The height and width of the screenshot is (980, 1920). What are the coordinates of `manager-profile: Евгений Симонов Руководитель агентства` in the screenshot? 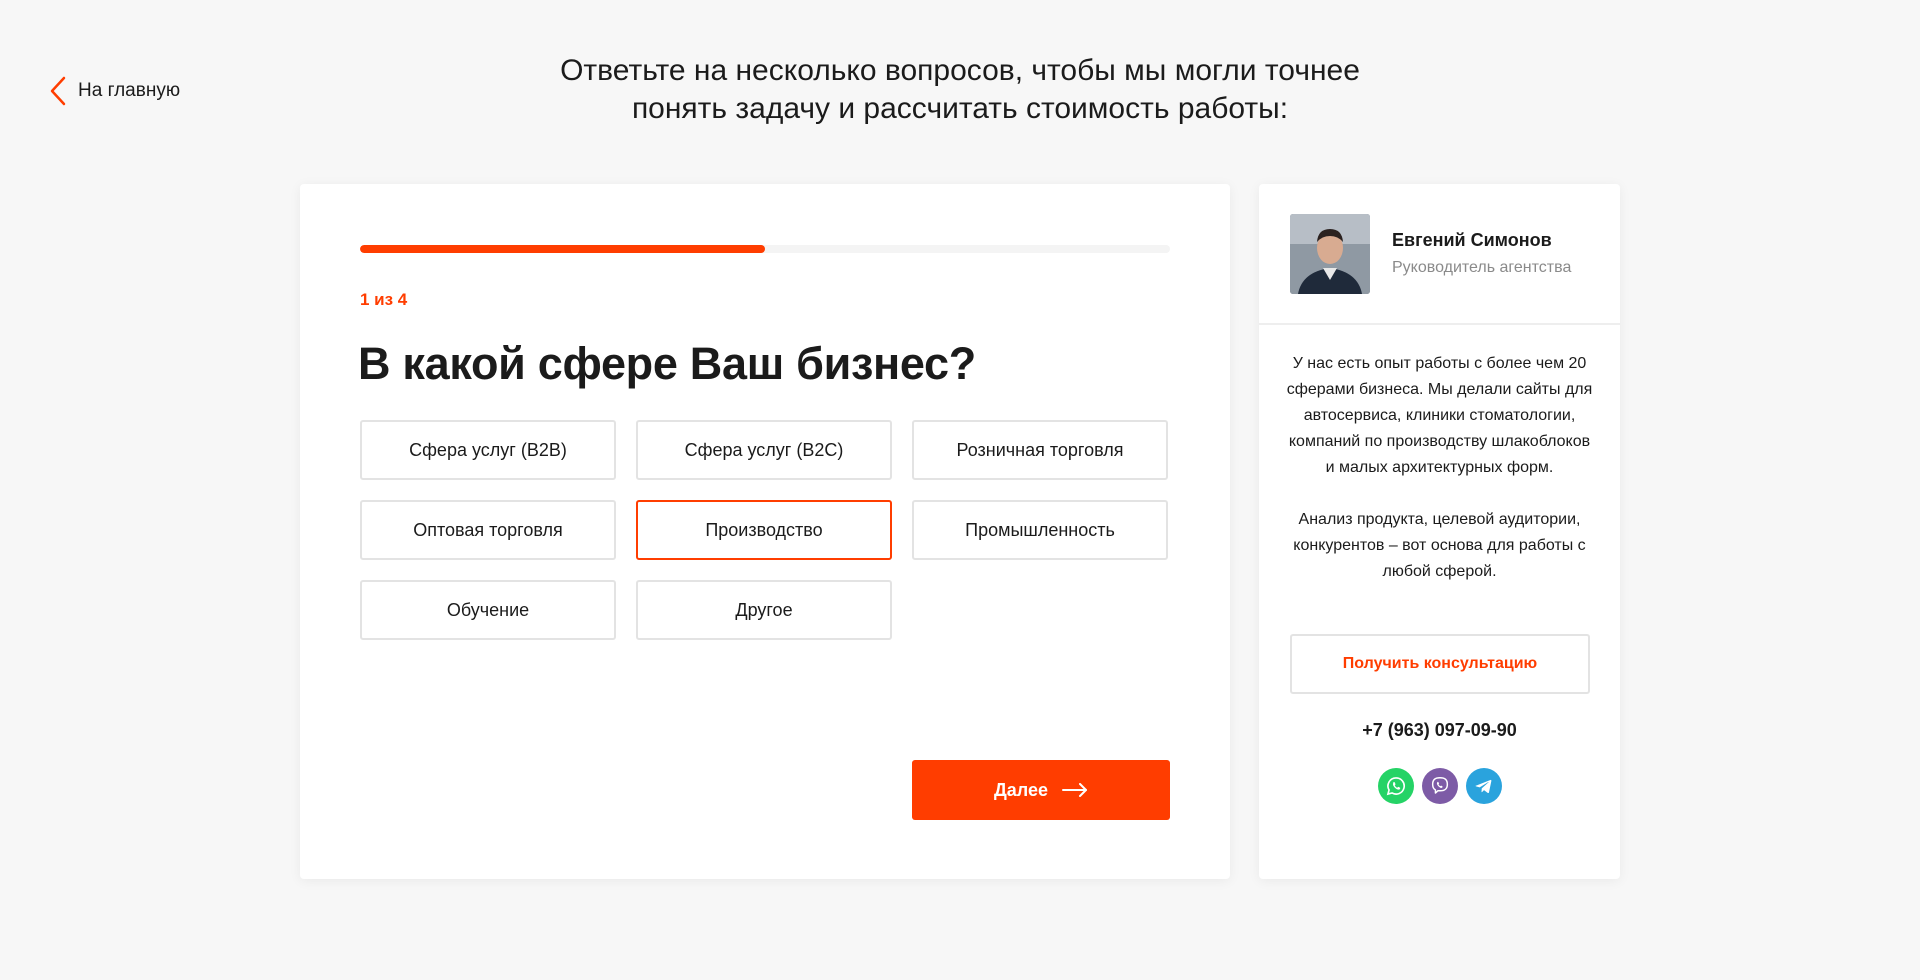 It's located at (1439, 254).